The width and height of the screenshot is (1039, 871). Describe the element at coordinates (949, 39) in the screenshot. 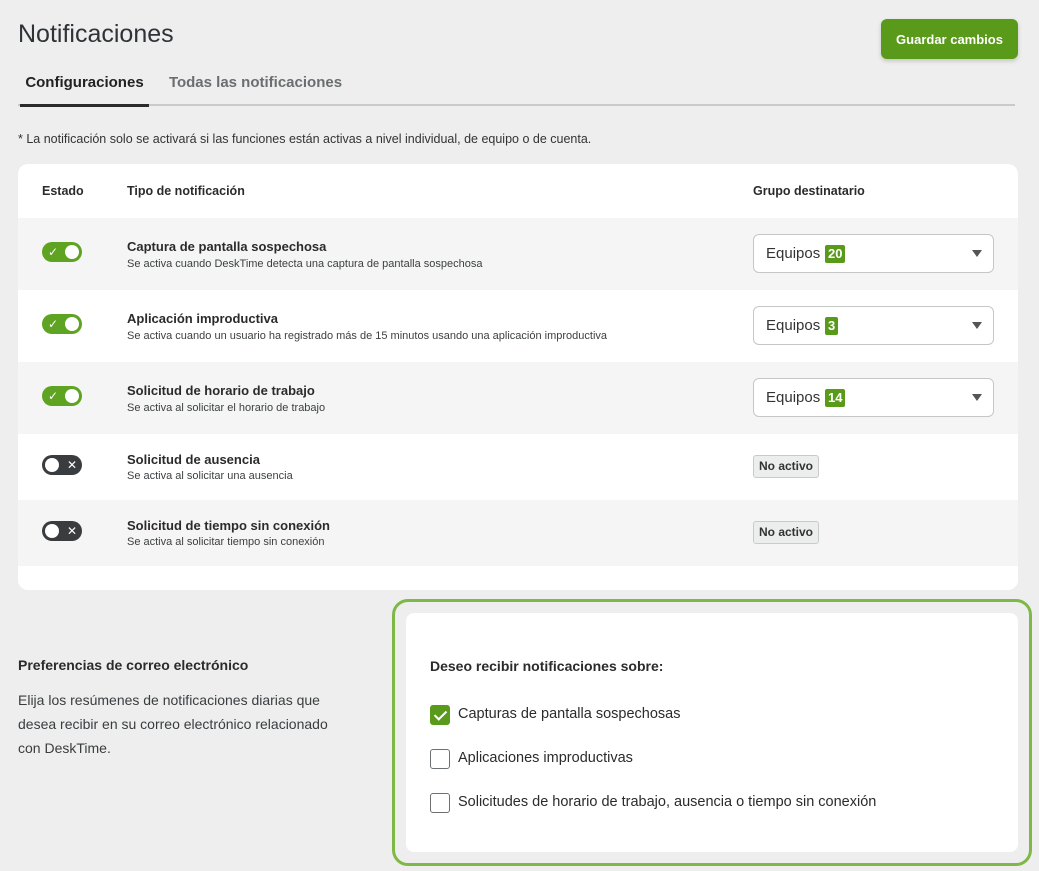

I see `save-changes-button: Guardar cambios` at that location.